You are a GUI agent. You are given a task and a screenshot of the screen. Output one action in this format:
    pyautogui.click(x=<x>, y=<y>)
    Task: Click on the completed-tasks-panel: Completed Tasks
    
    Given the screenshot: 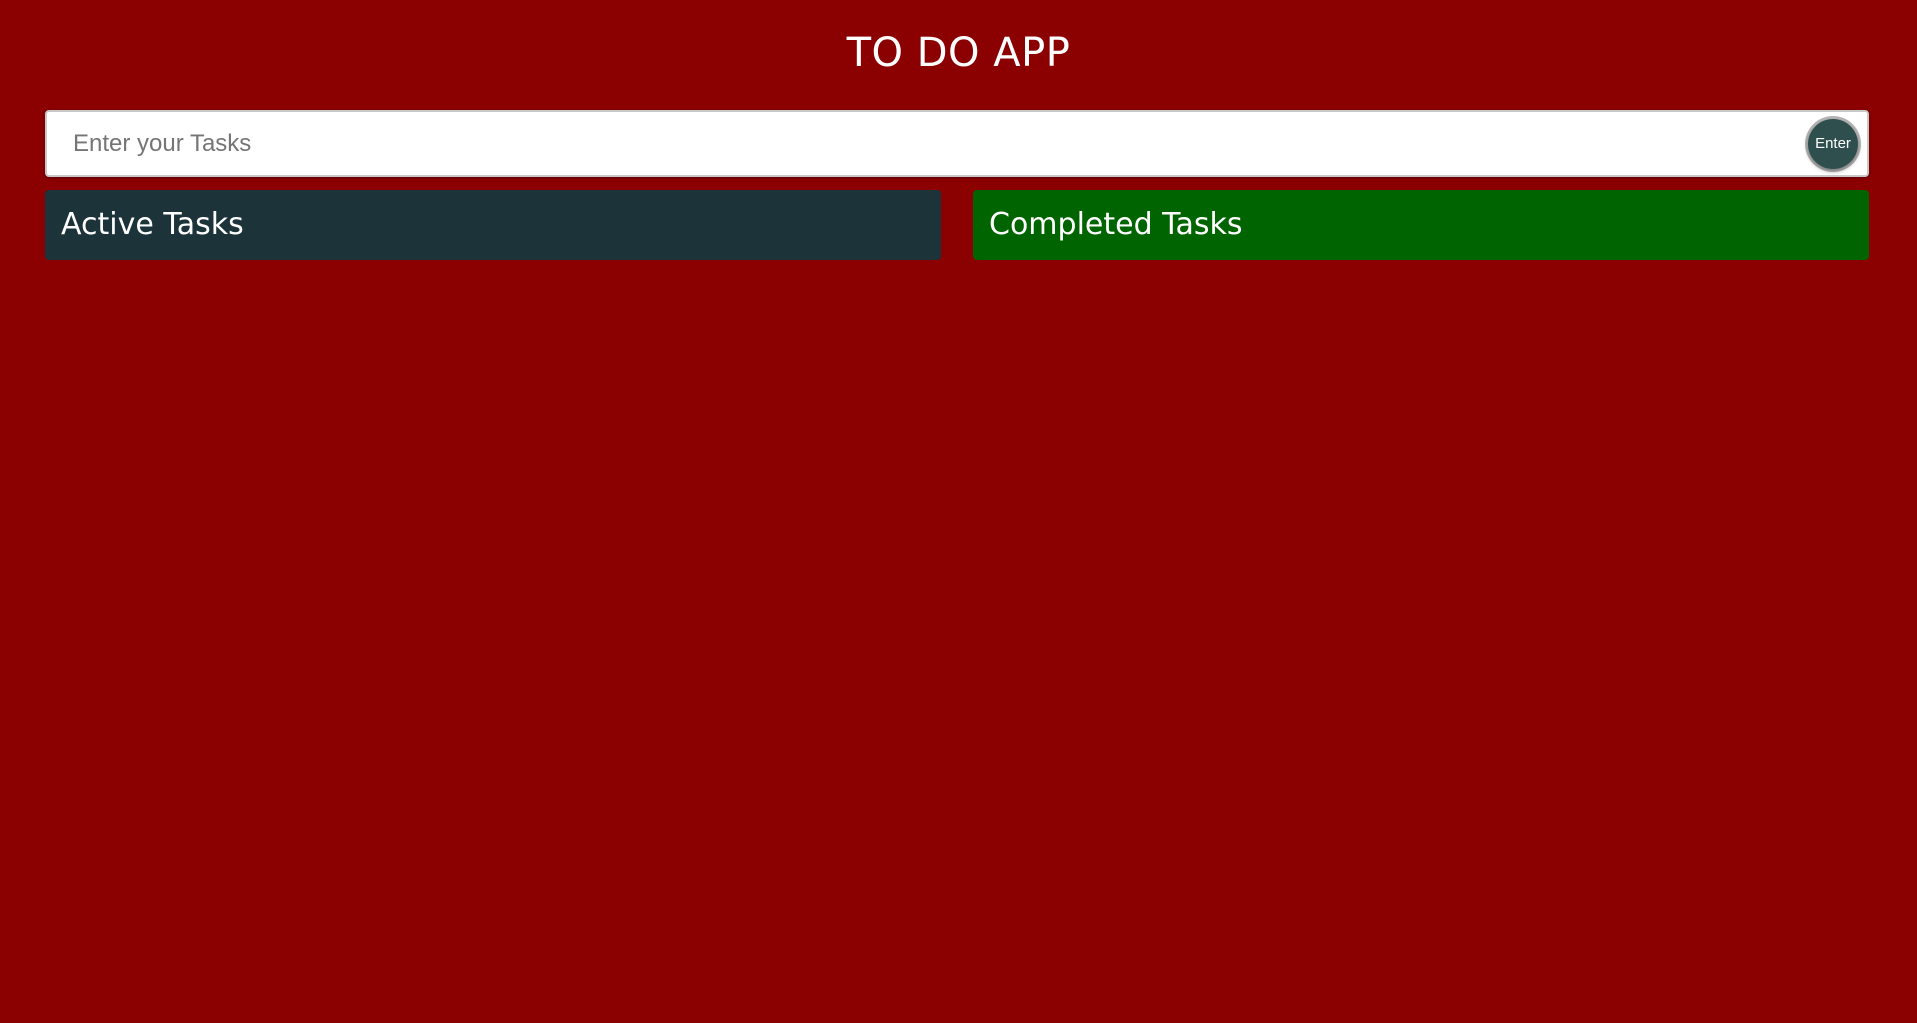 What is the action you would take?
    pyautogui.click(x=1421, y=225)
    